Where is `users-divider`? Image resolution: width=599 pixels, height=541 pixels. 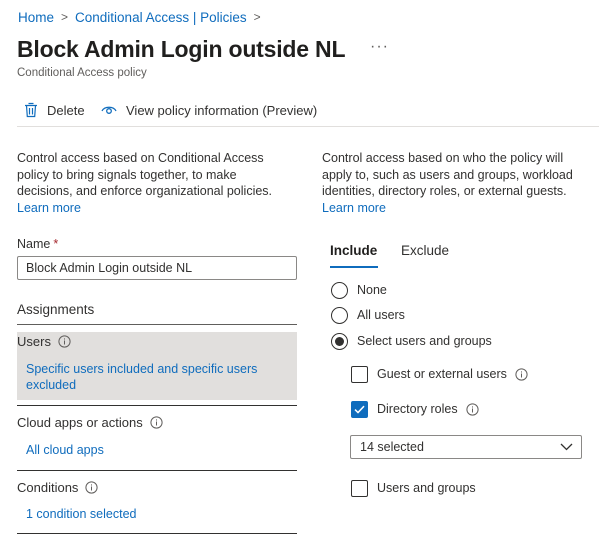
users-divider is located at coordinates (157, 405).